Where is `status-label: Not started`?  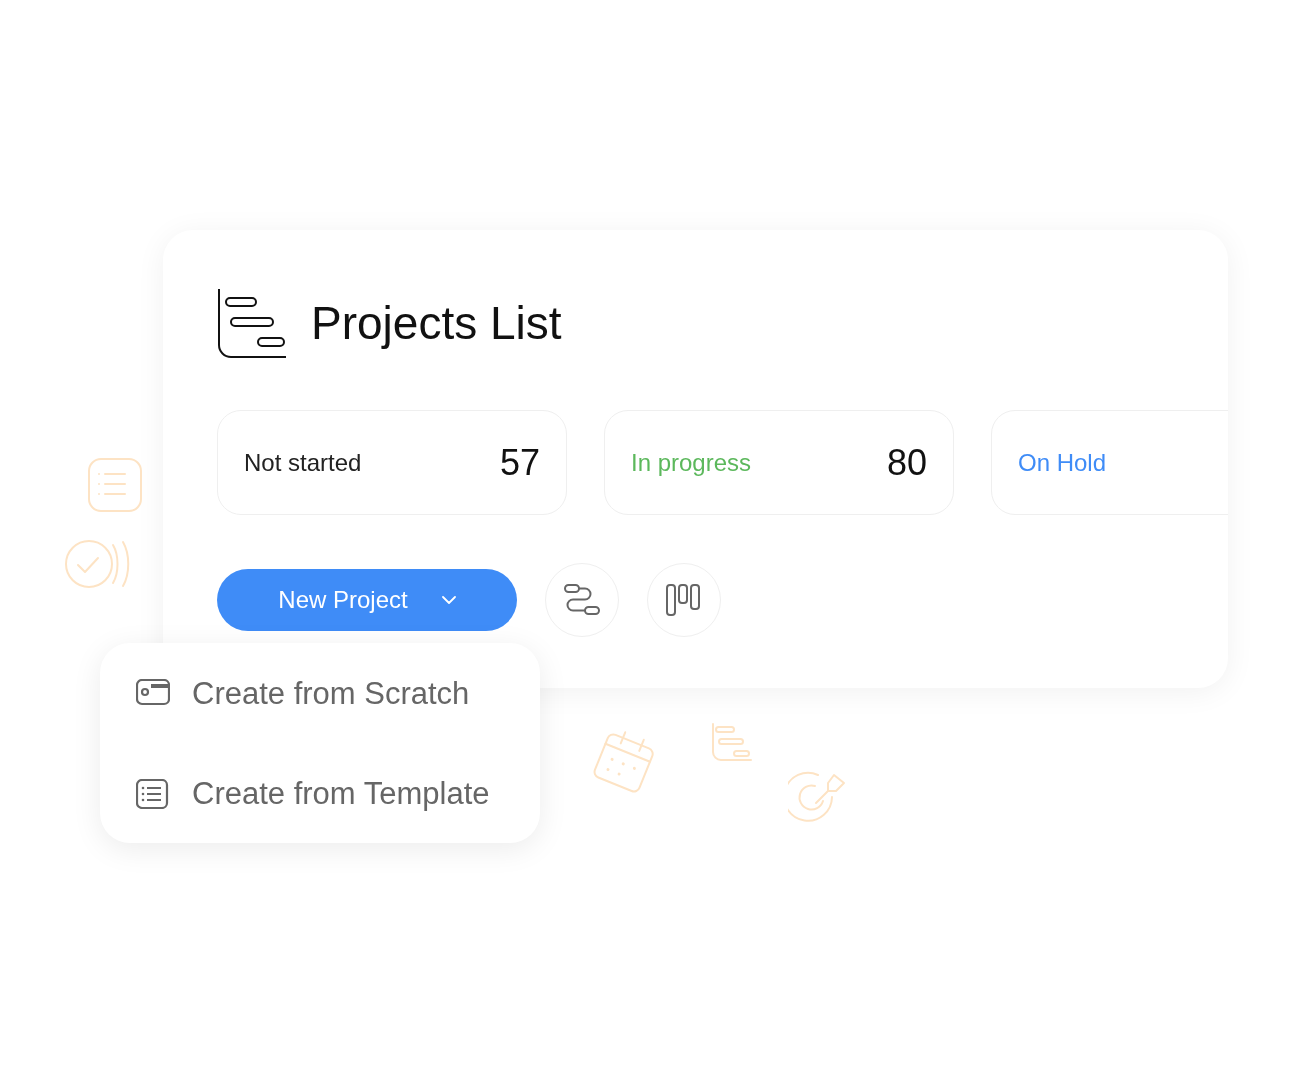 status-label: Not started is located at coordinates (303, 462).